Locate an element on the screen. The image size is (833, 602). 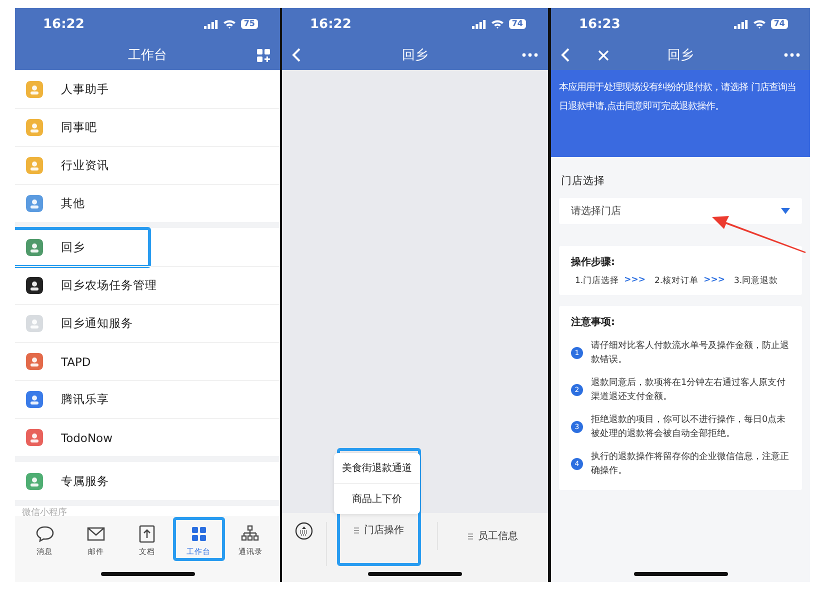
step-label: 1.门店选择 is located at coordinates (597, 281).